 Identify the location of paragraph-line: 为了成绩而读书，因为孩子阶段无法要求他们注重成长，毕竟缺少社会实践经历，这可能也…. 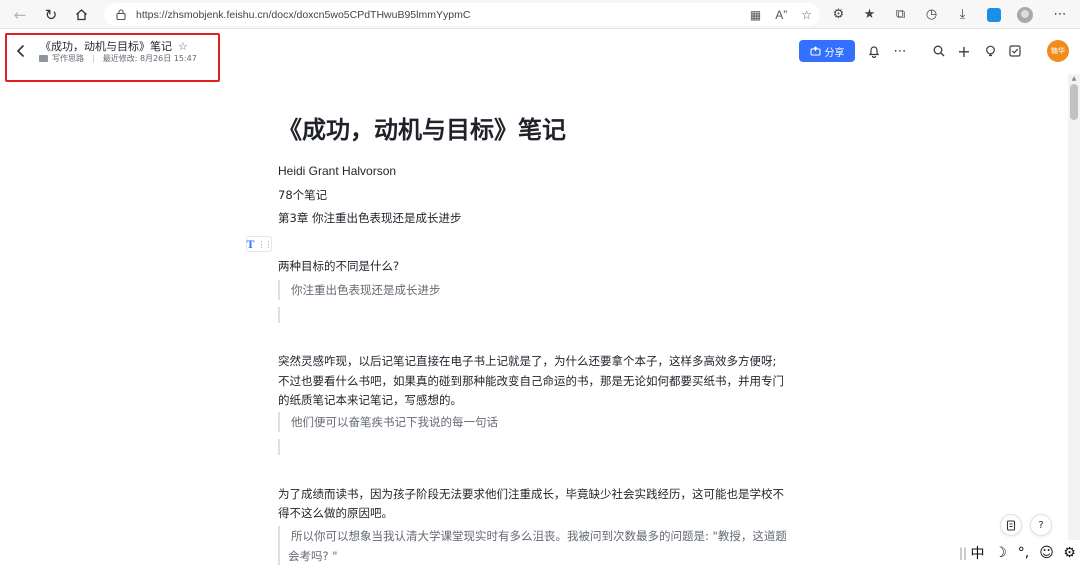
(531, 494).